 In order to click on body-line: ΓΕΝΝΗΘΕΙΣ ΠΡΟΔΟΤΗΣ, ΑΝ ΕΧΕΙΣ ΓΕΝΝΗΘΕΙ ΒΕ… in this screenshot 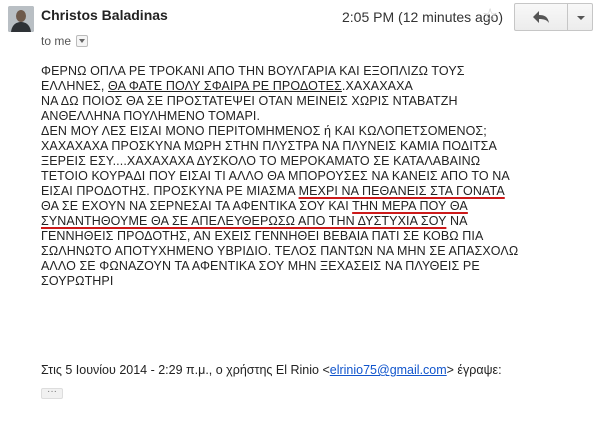, I will do `click(262, 236)`.